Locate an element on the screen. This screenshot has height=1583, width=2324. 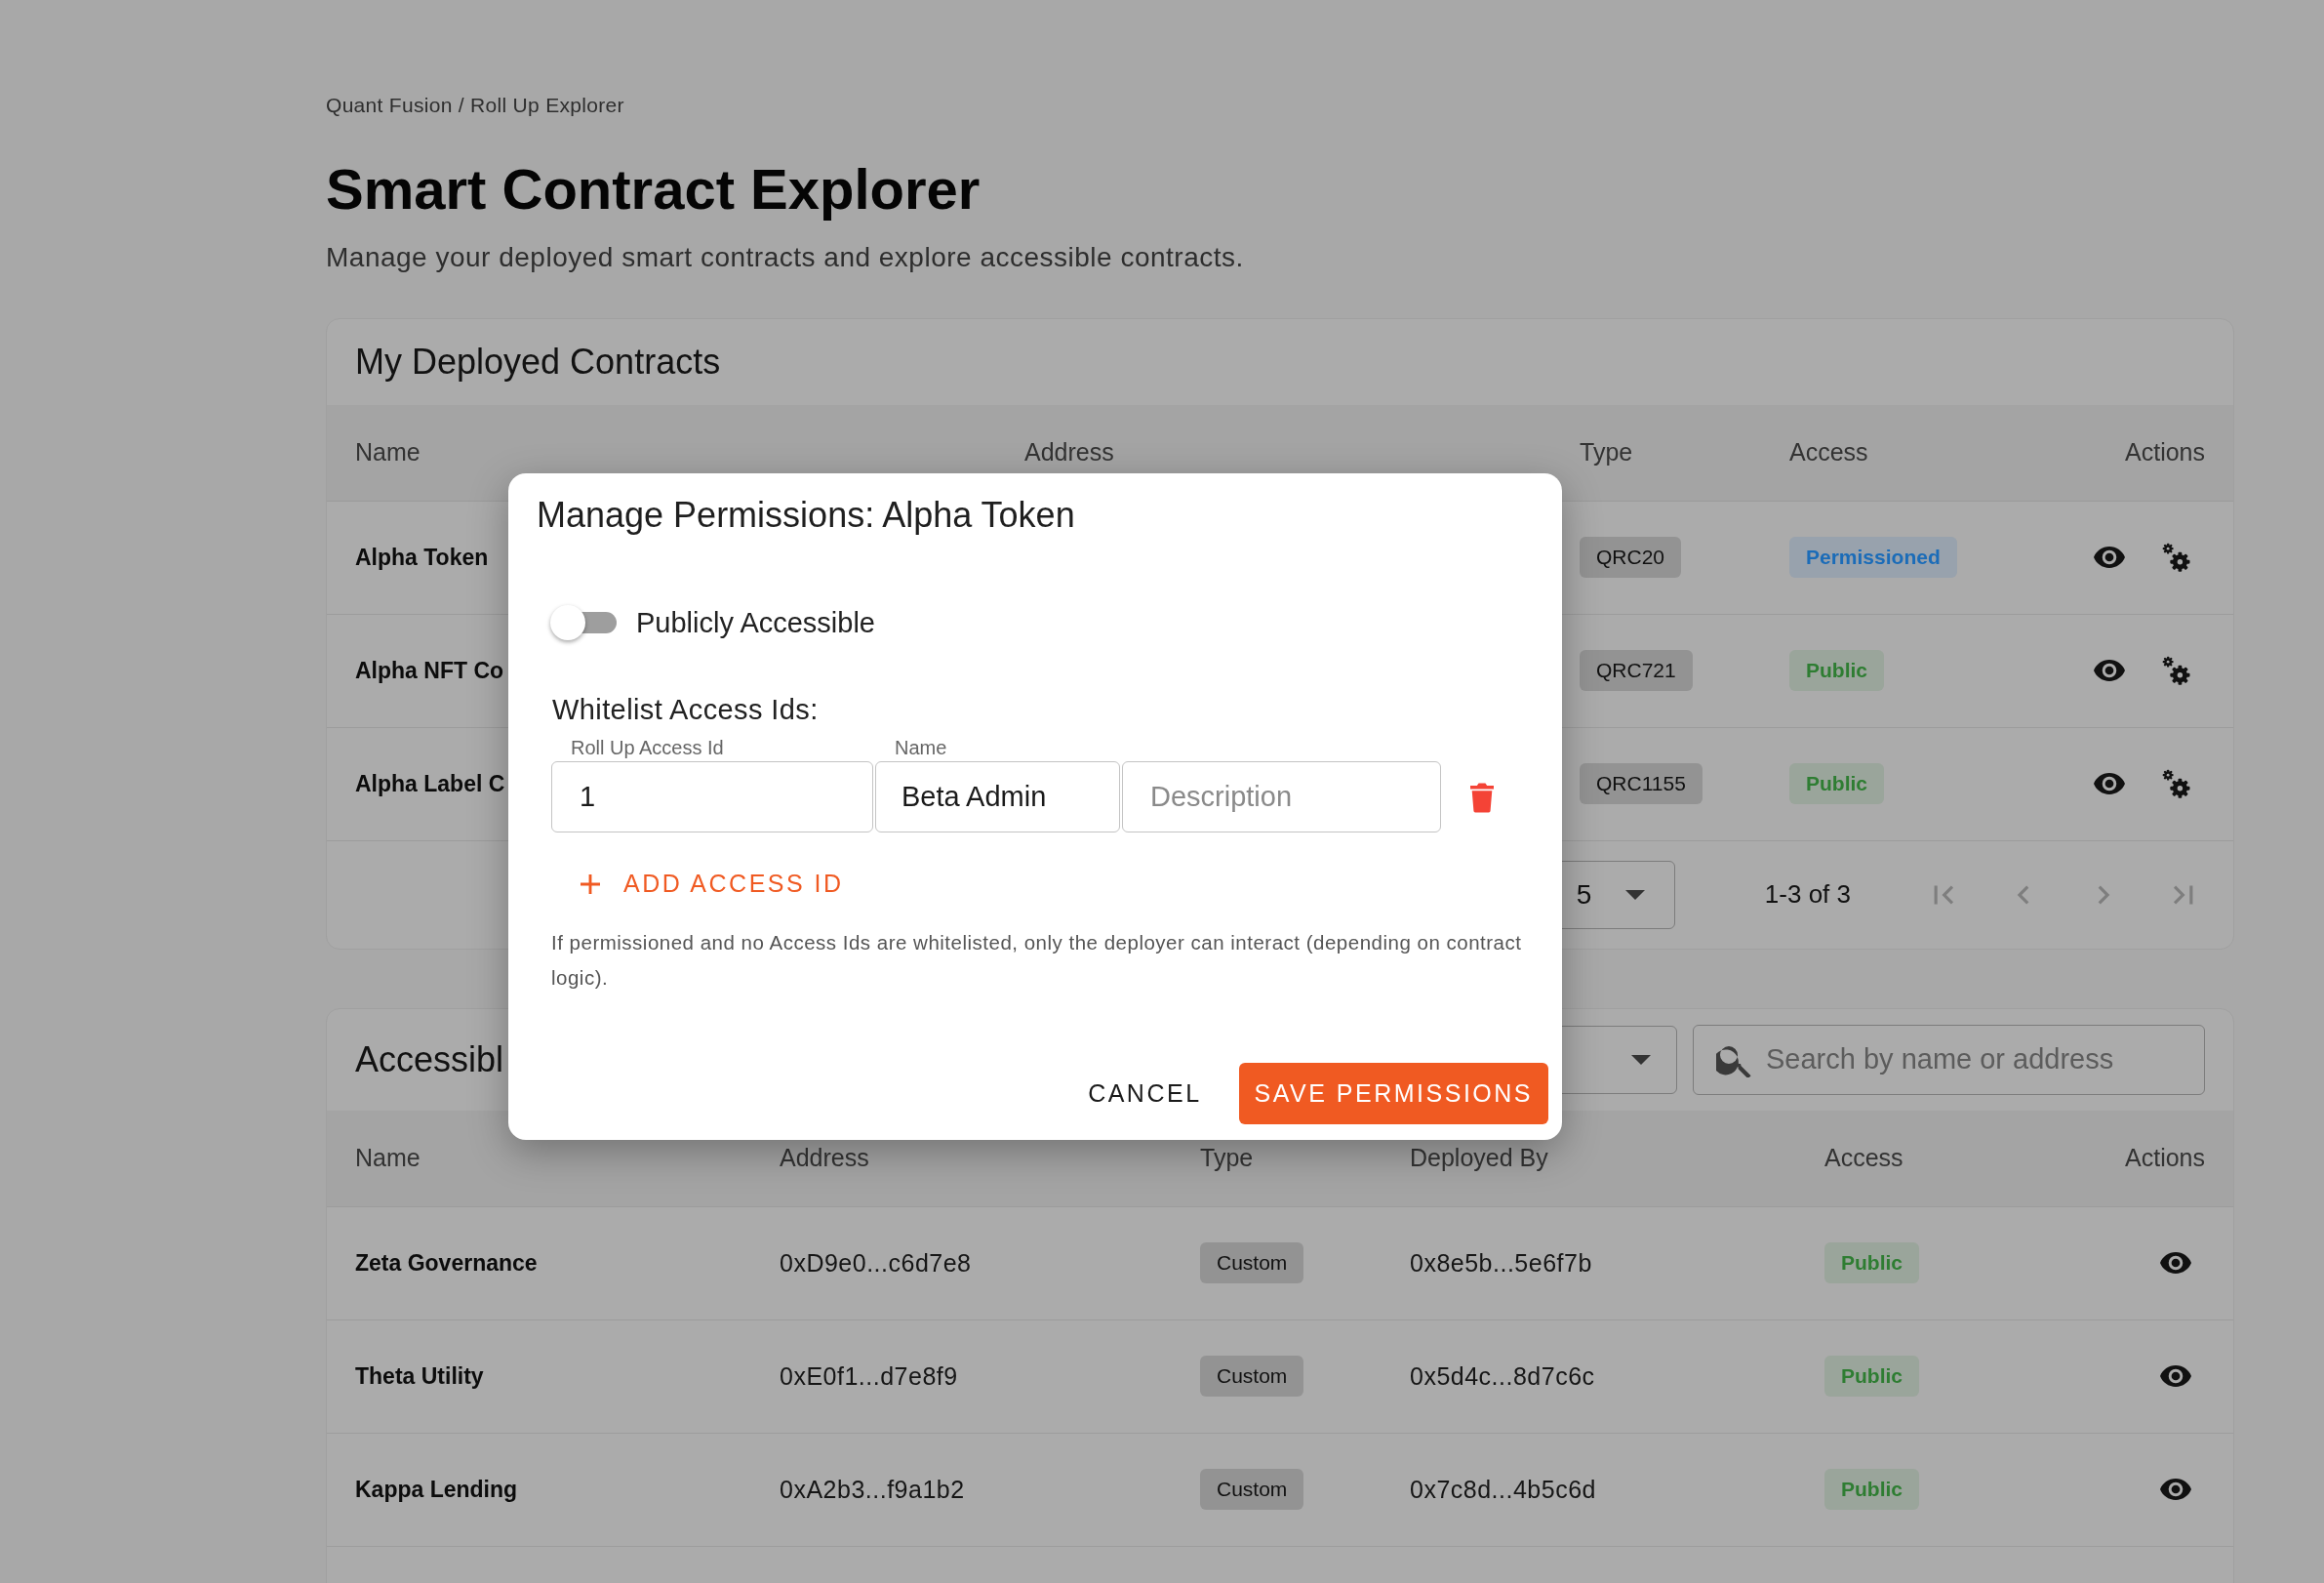
type-tag: QRC721 is located at coordinates (1636, 671).